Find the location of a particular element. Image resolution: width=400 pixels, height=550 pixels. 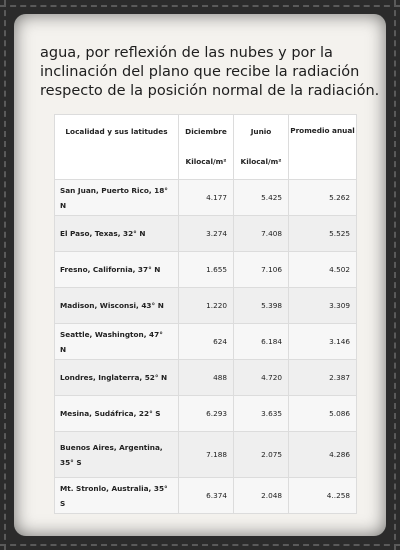

cell-annual: 4..258 is located at coordinates (322, 495).